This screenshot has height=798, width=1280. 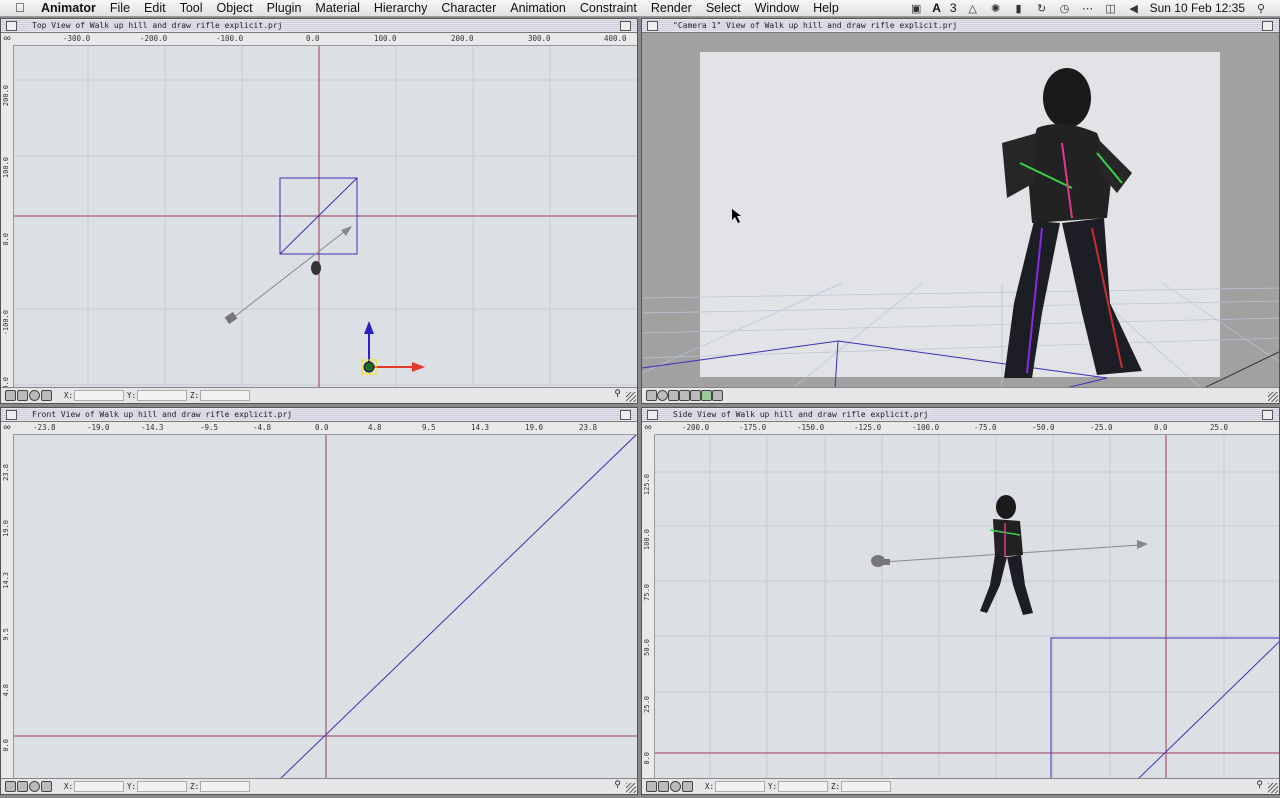 What do you see at coordinates (684, 395) in the screenshot?
I see `frame-icon` at bounding box center [684, 395].